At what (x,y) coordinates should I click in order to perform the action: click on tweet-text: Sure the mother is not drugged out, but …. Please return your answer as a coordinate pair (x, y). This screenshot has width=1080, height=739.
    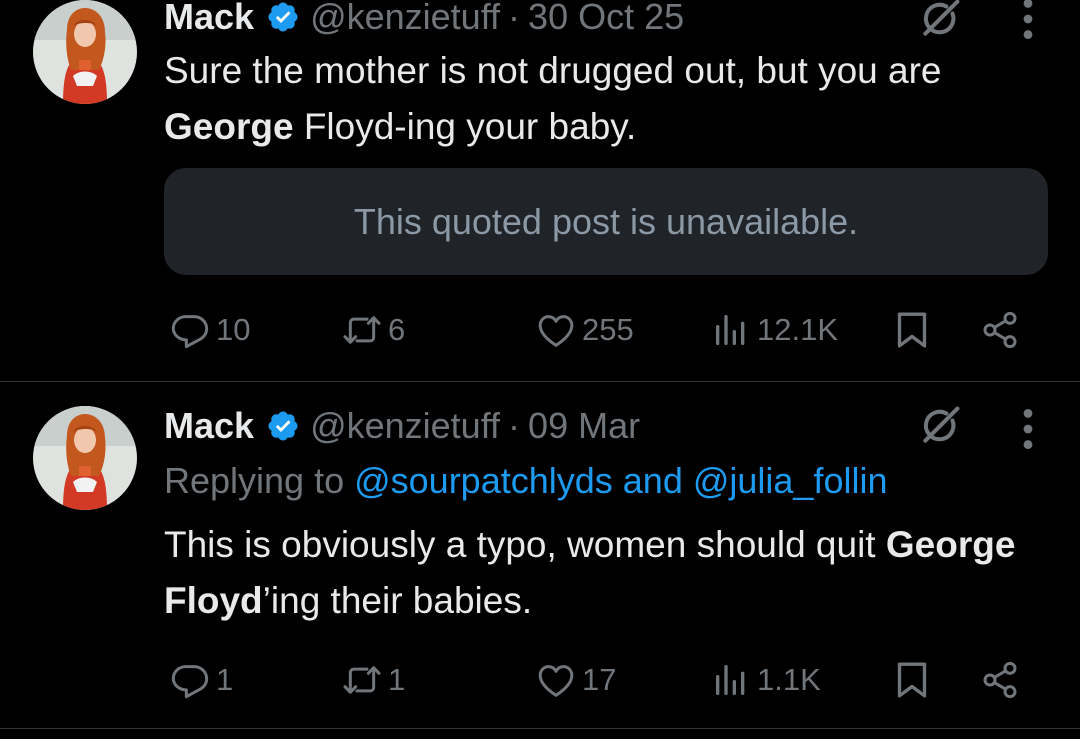
    Looking at the image, I should click on (594, 99).